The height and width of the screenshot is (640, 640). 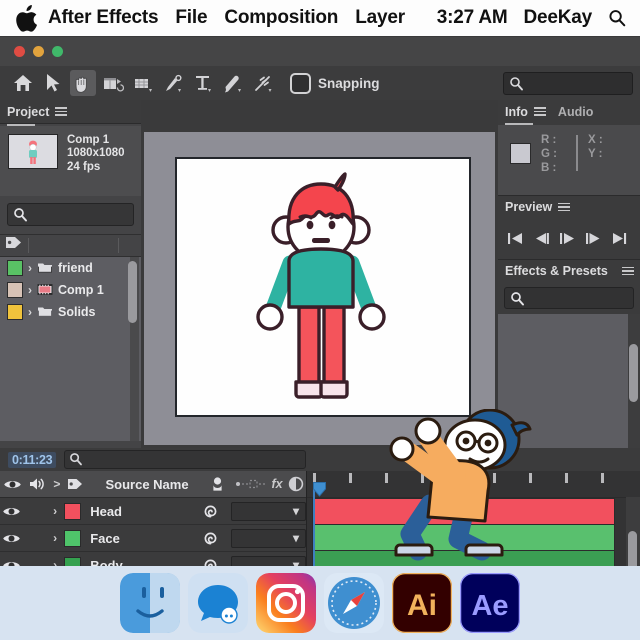 What do you see at coordinates (143, 484) in the screenshot?
I see `column-header-source-name: Source Name` at bounding box center [143, 484].